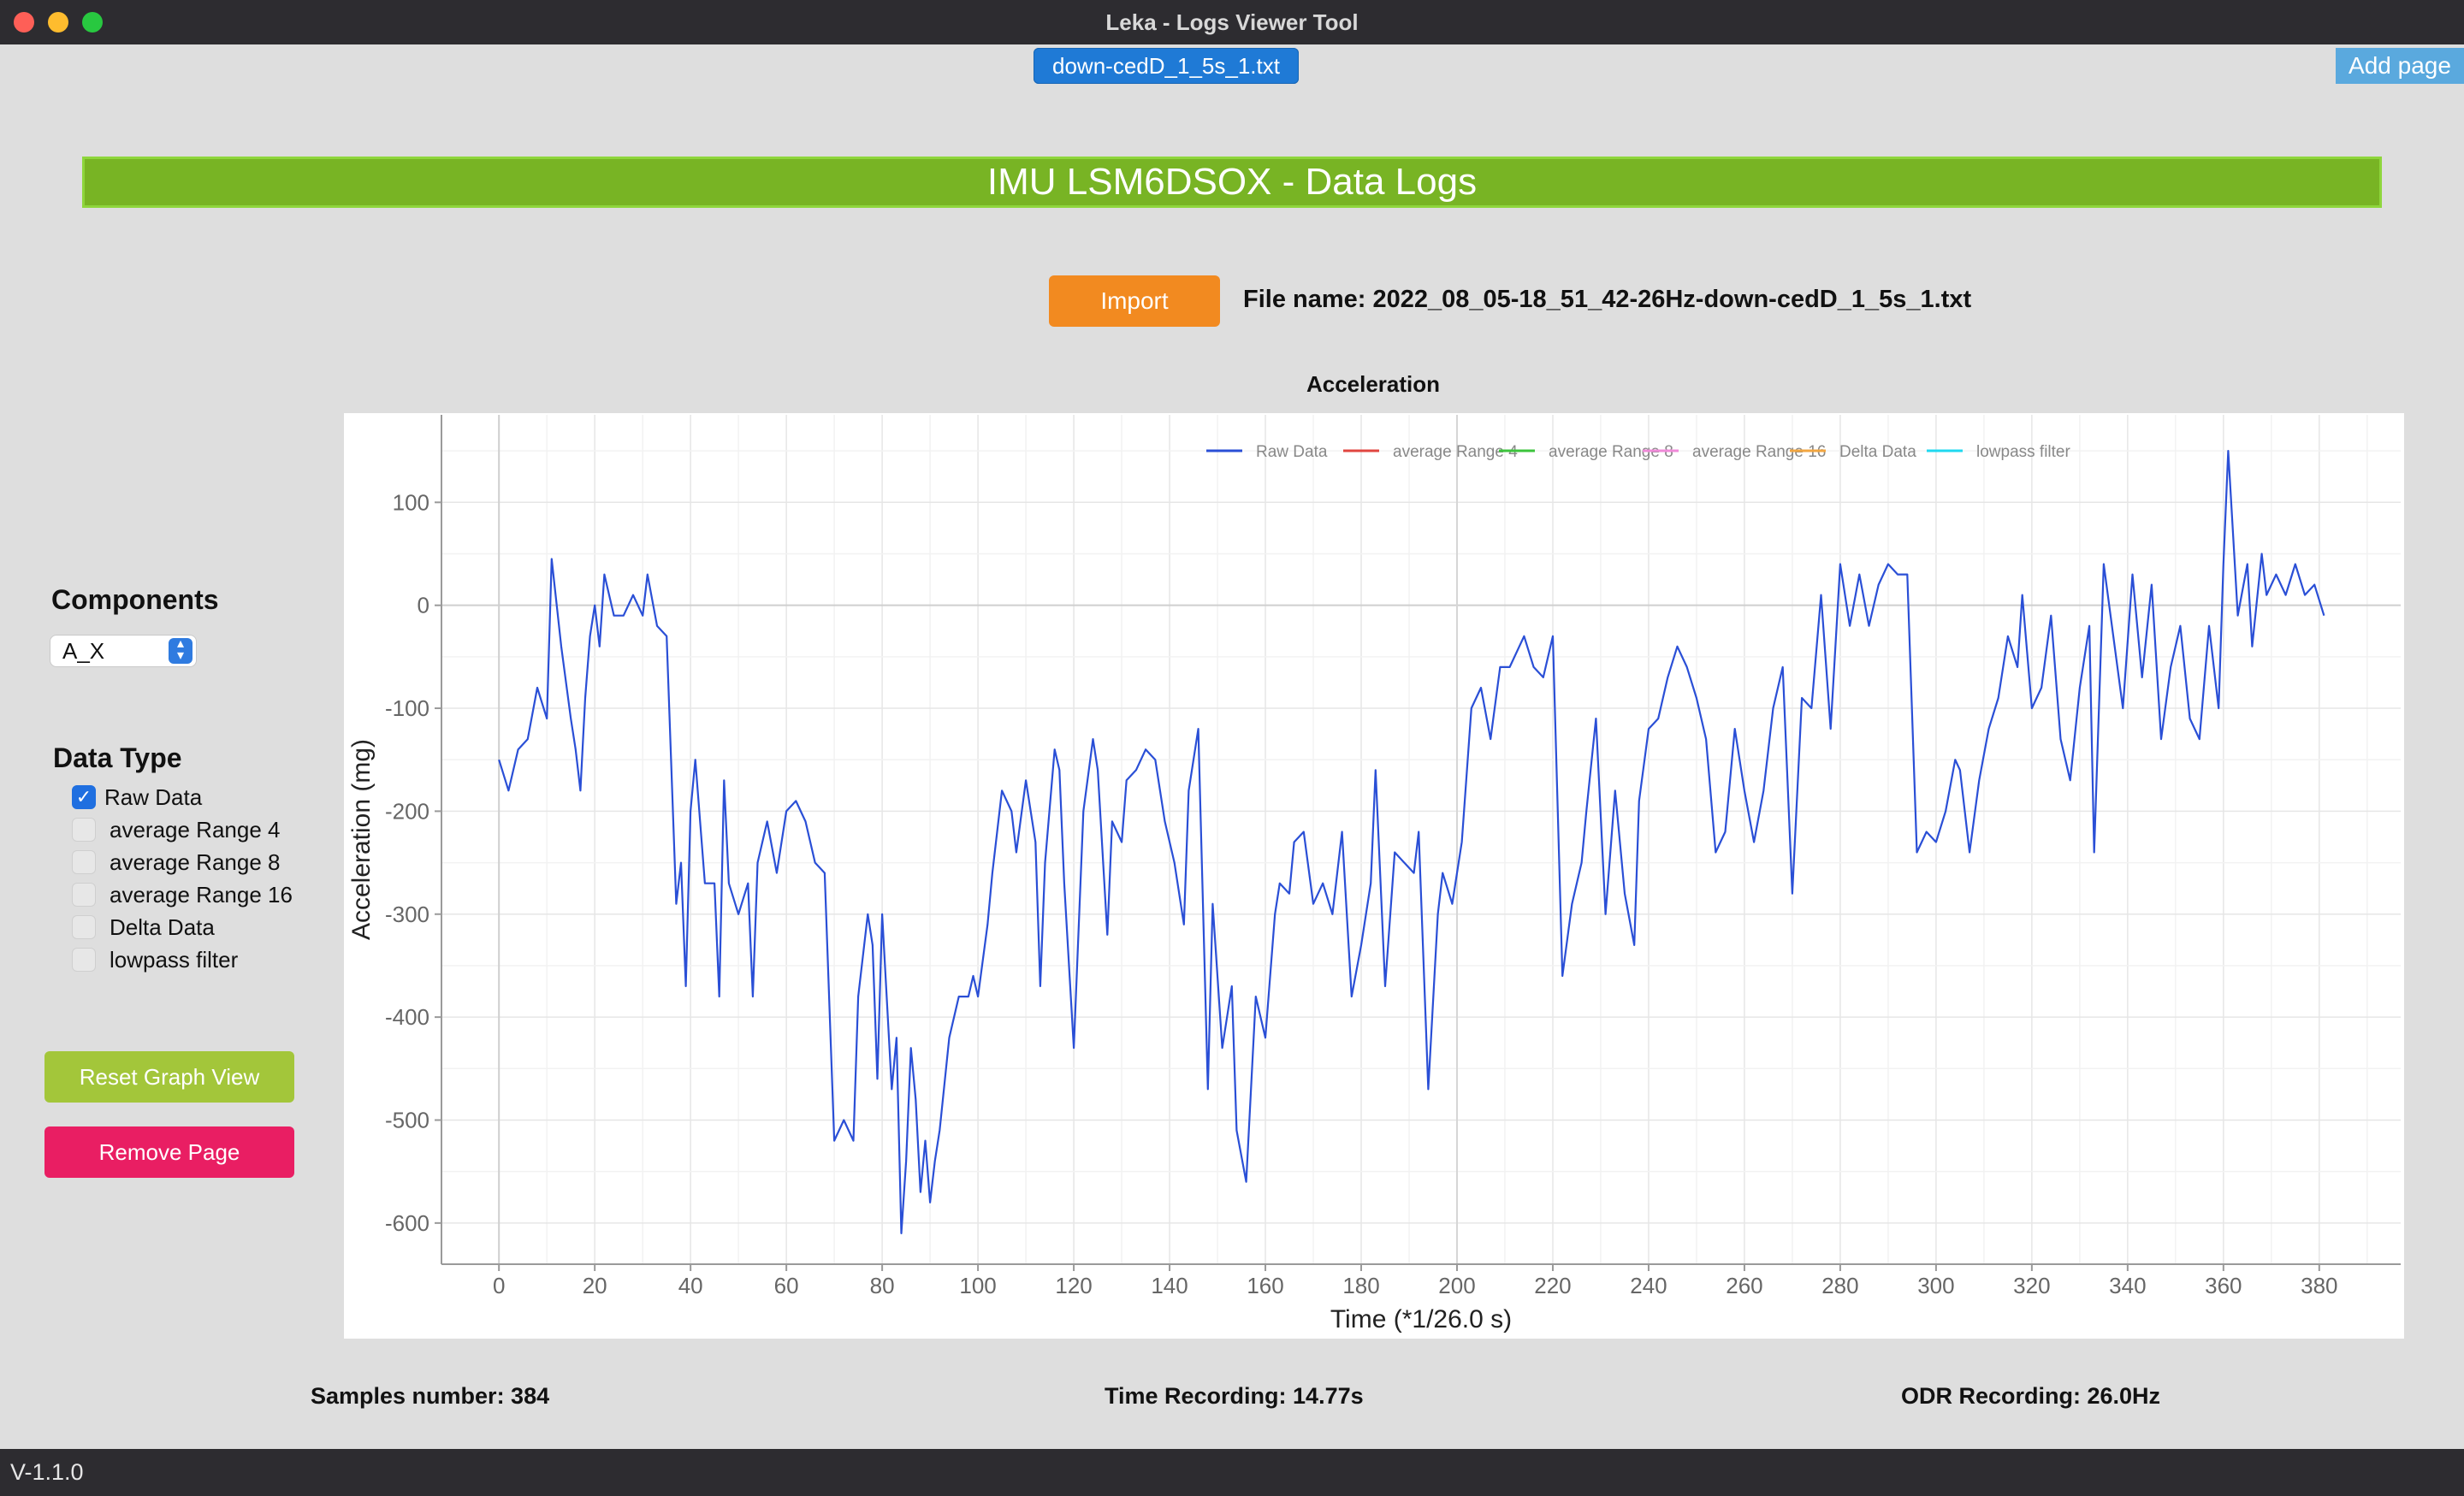  What do you see at coordinates (1234, 1396) in the screenshot?
I see `time-recording: Time Recording: 14.77s` at bounding box center [1234, 1396].